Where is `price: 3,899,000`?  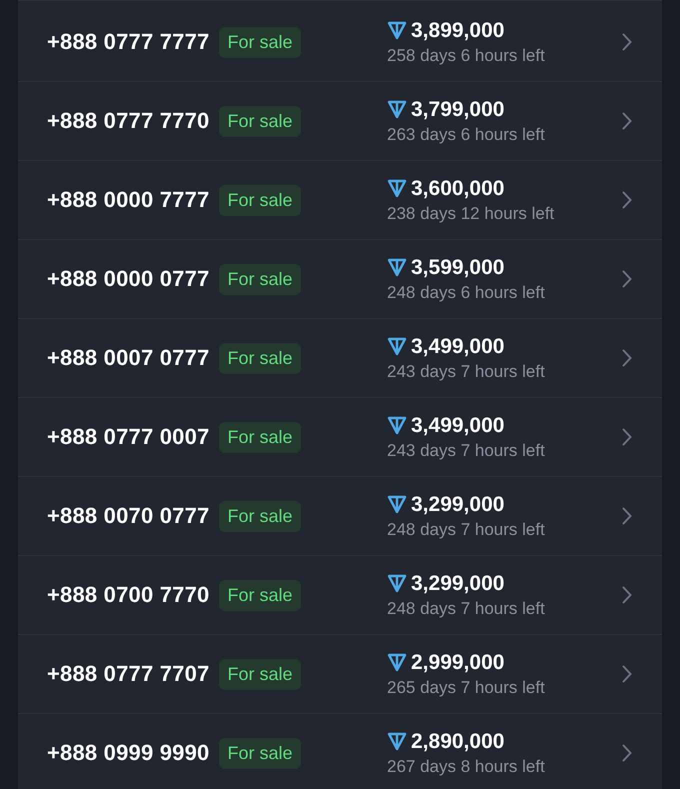
price: 3,899,000 is located at coordinates (457, 30).